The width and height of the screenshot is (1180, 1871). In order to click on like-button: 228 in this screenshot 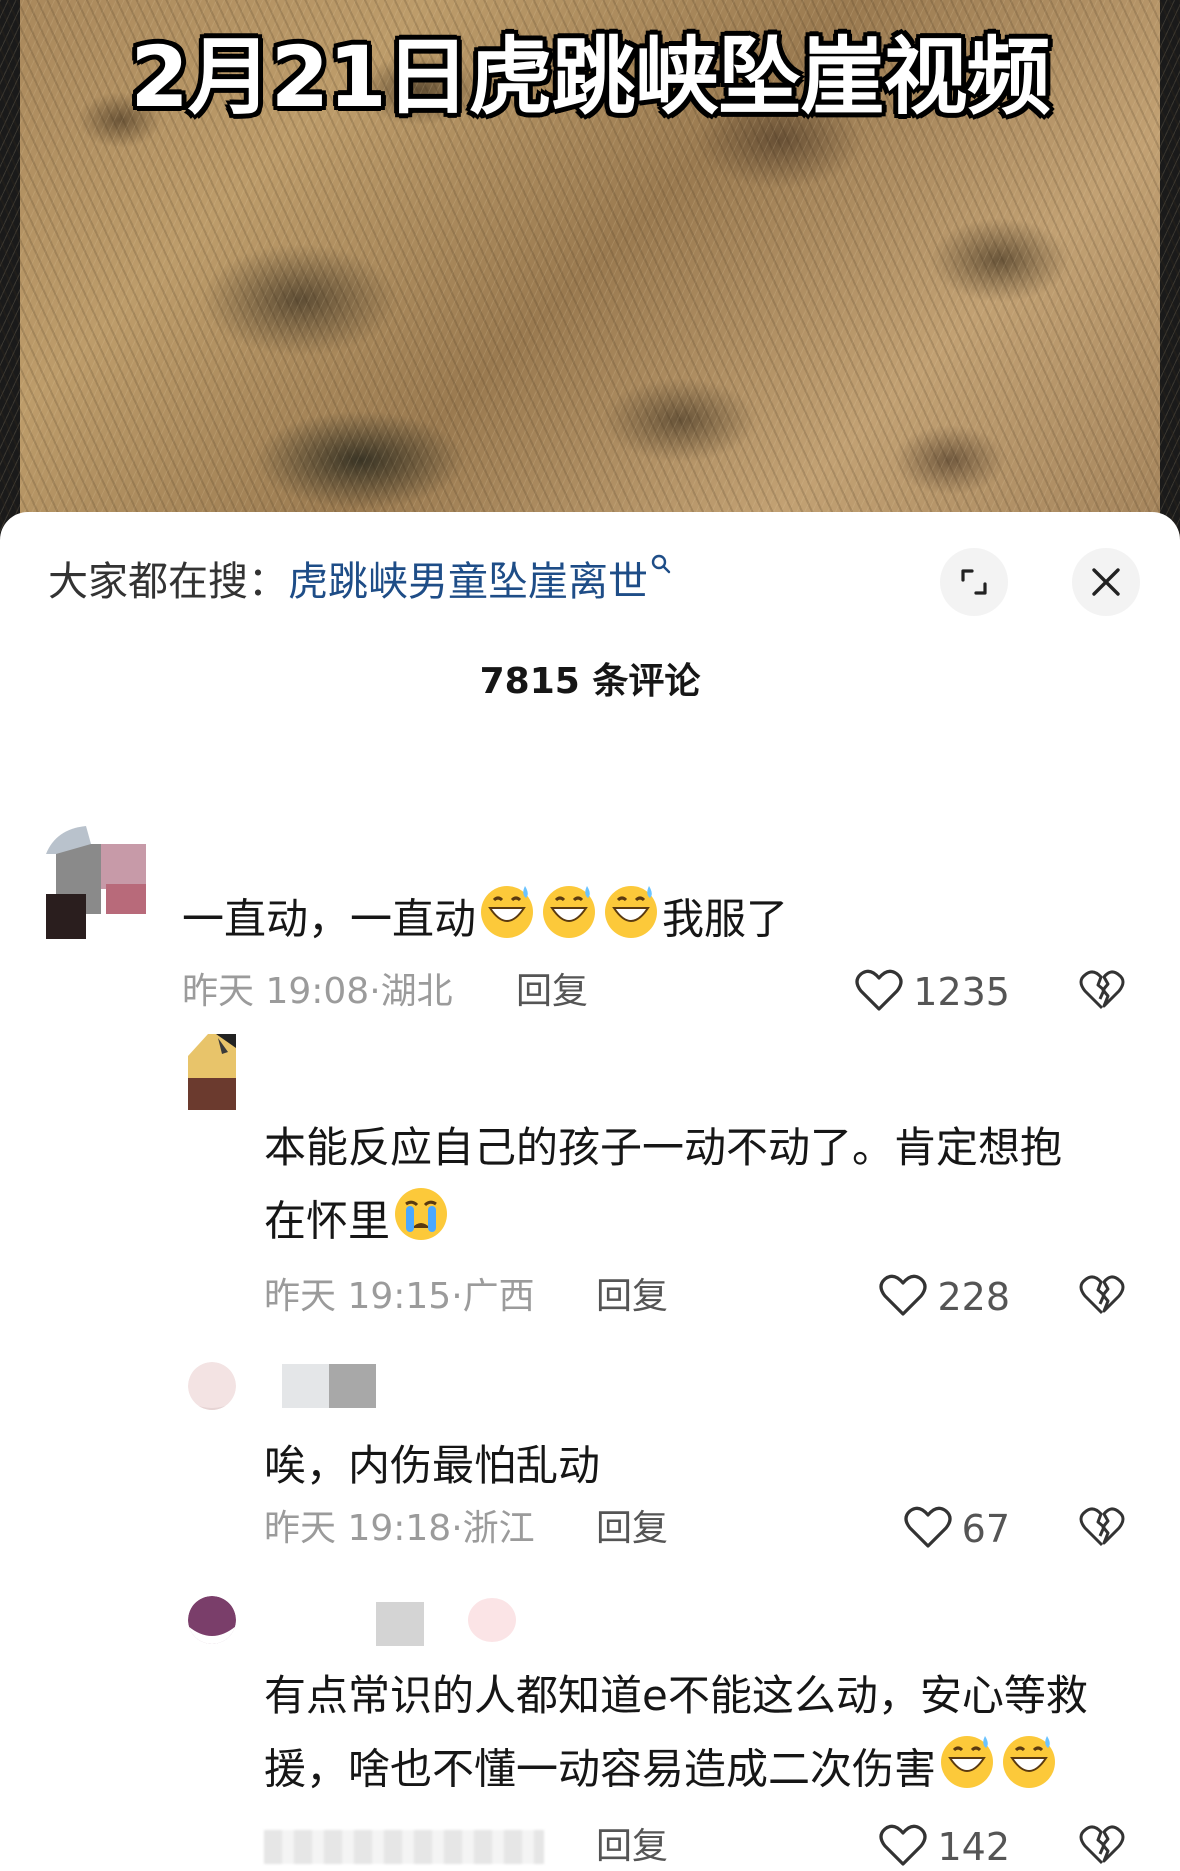, I will do `click(944, 1297)`.